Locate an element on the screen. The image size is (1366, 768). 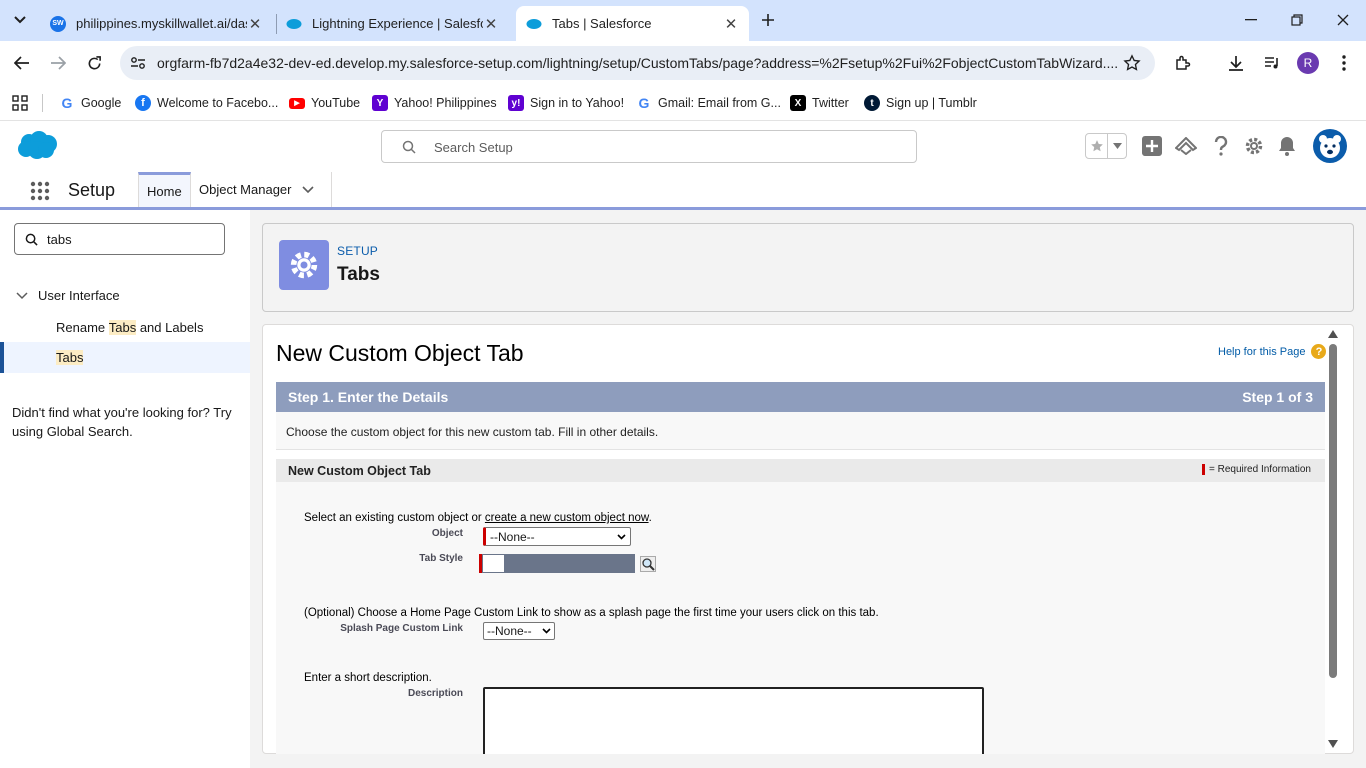
tree-group-user-interface: User Interface is located at coordinates (68, 295).